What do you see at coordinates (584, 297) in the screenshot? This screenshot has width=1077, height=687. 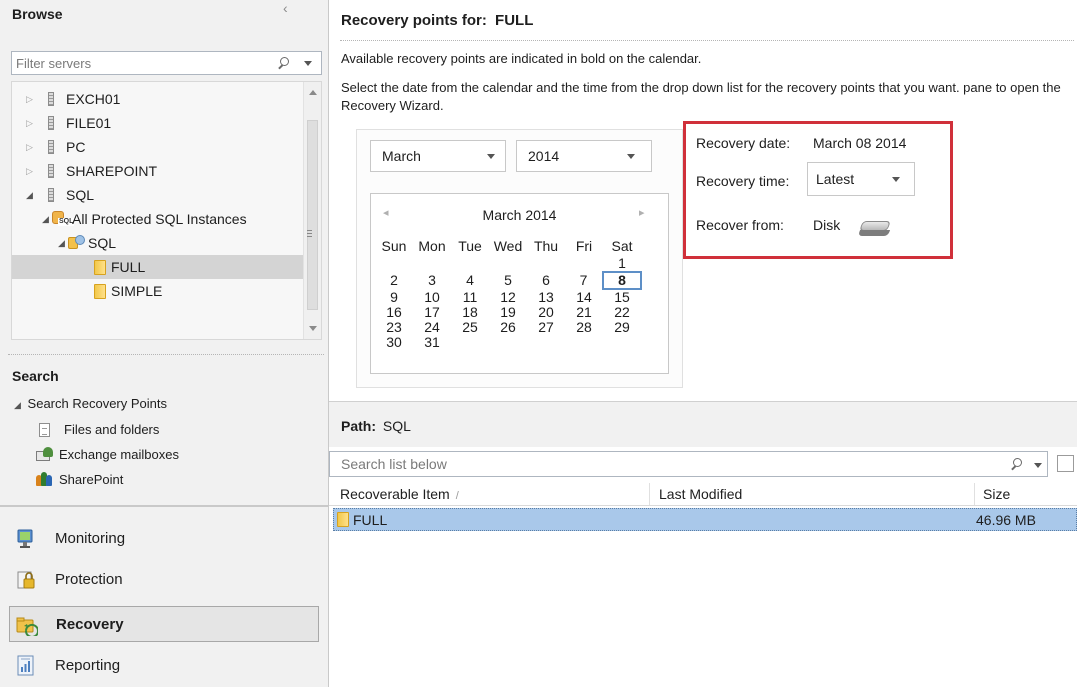 I see `calendar-day: 14` at bounding box center [584, 297].